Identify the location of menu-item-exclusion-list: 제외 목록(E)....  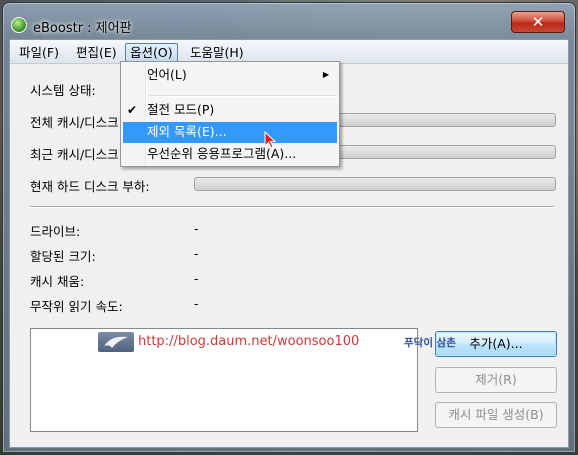
(230, 132).